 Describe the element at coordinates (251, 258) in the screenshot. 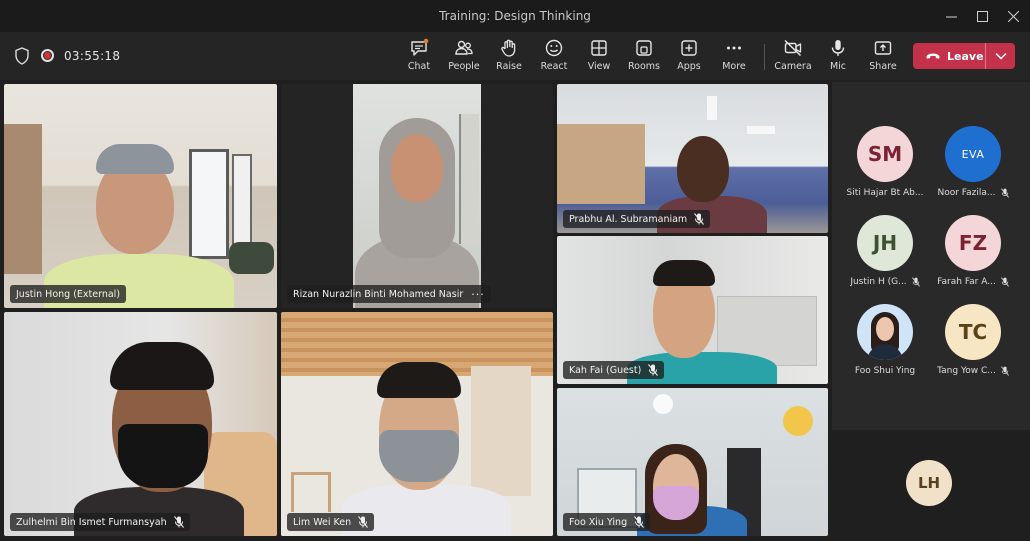

I see `chair` at that location.